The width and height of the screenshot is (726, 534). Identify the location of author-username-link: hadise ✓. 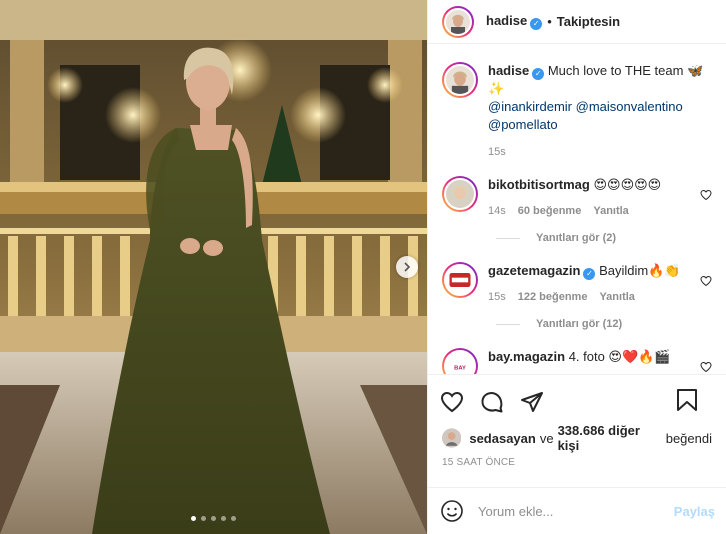
(514, 21).